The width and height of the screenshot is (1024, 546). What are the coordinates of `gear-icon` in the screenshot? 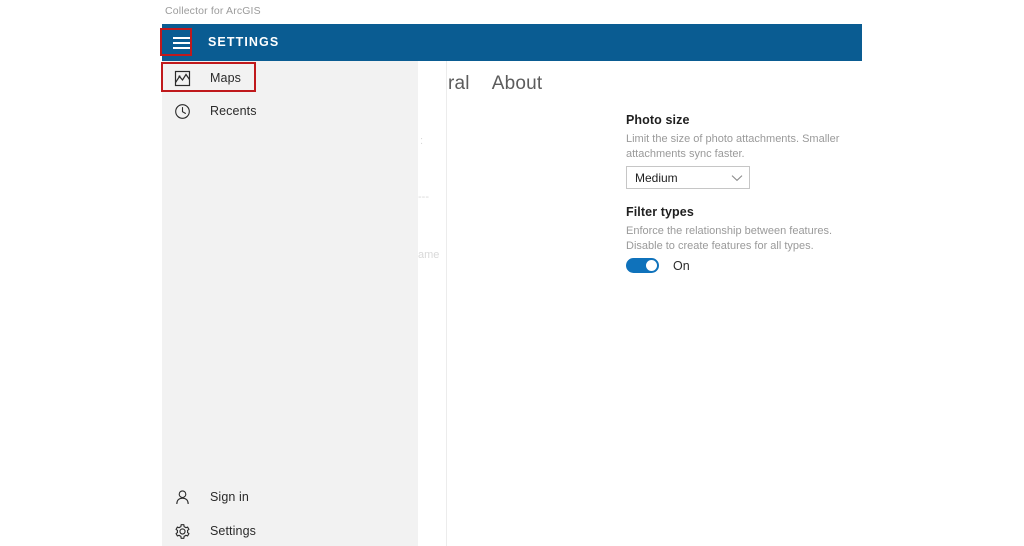 It's located at (182, 531).